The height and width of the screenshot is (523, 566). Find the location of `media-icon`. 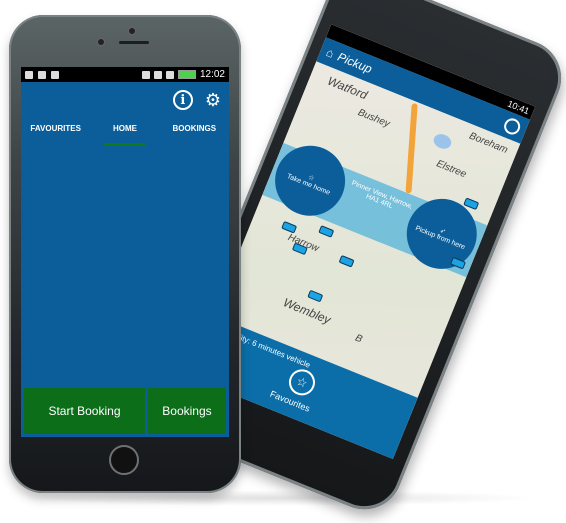

media-icon is located at coordinates (55, 74).